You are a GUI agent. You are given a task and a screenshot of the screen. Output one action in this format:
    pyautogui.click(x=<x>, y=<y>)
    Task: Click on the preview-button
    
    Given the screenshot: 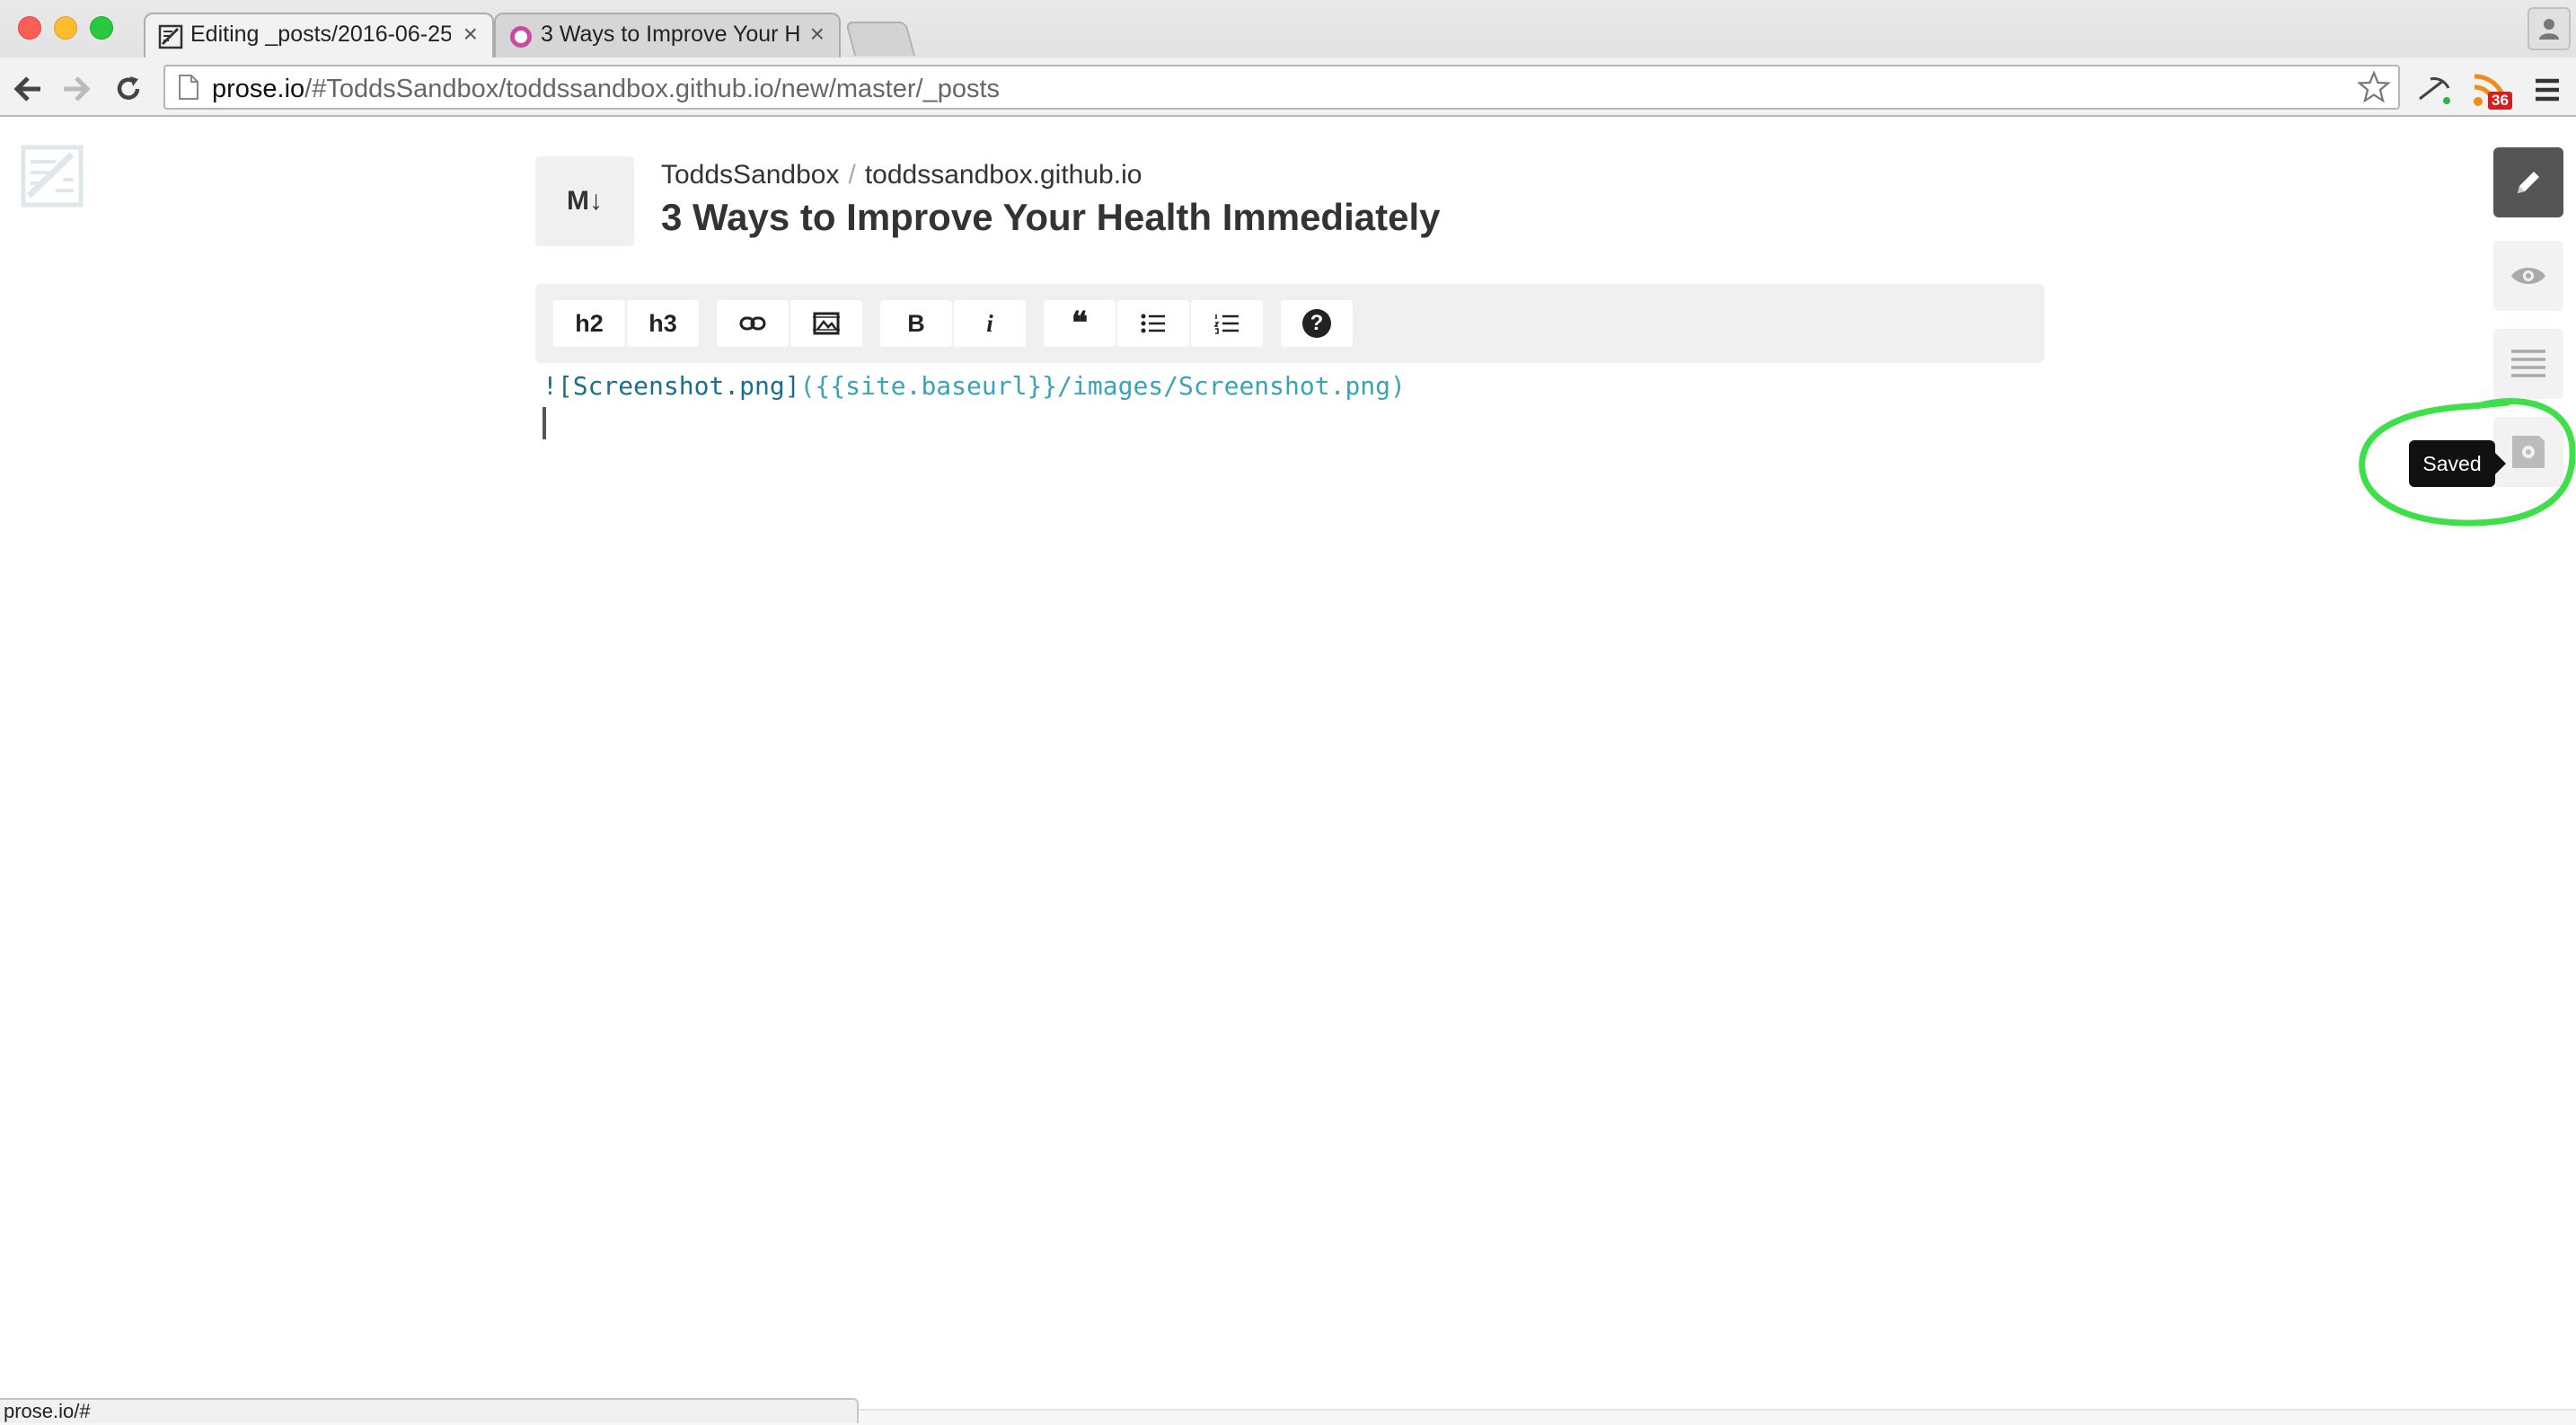 What is the action you would take?
    pyautogui.click(x=2528, y=276)
    